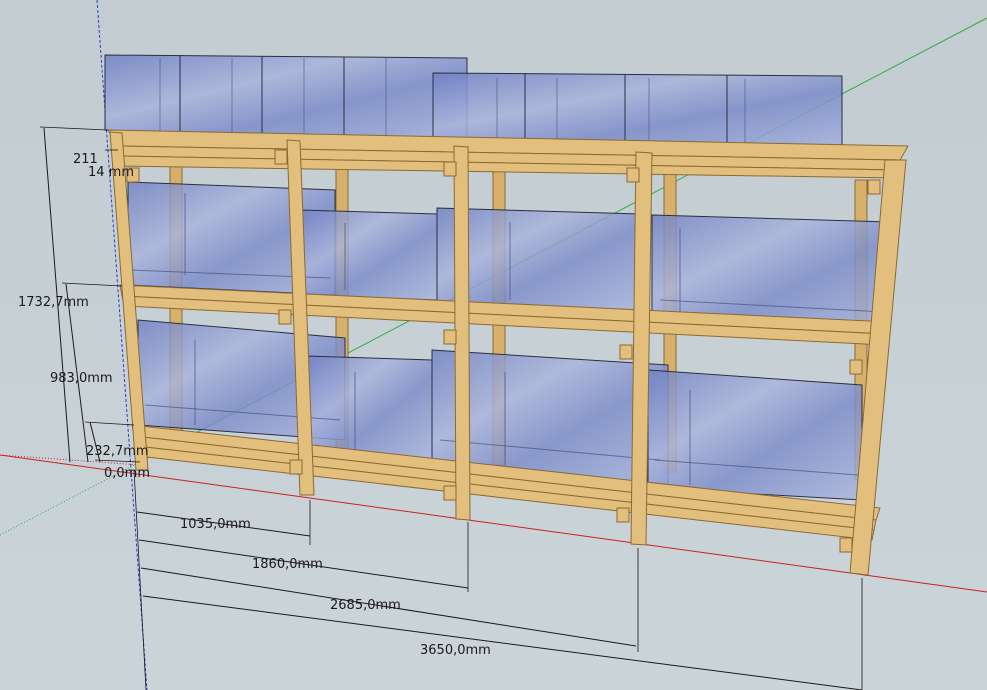  I want to click on dim-height-4: 0,0mm, so click(127, 473).